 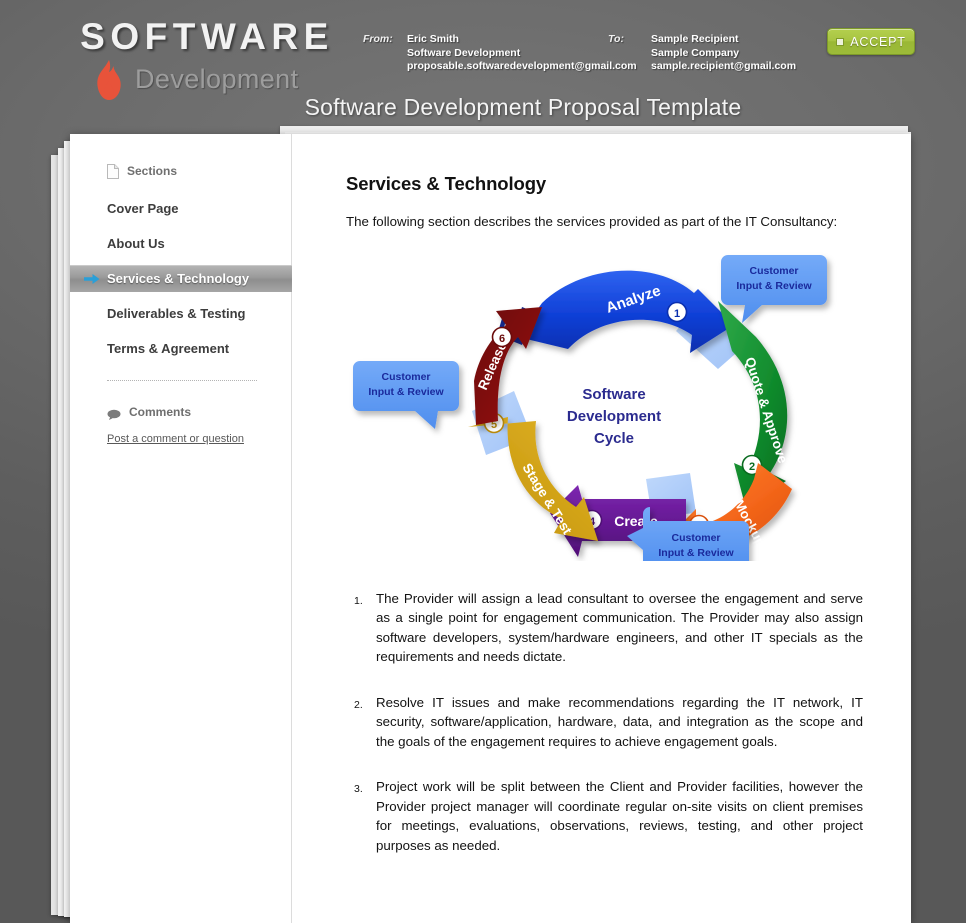 What do you see at coordinates (217, 79) in the screenshot?
I see `logo-secondary-text: Development` at bounding box center [217, 79].